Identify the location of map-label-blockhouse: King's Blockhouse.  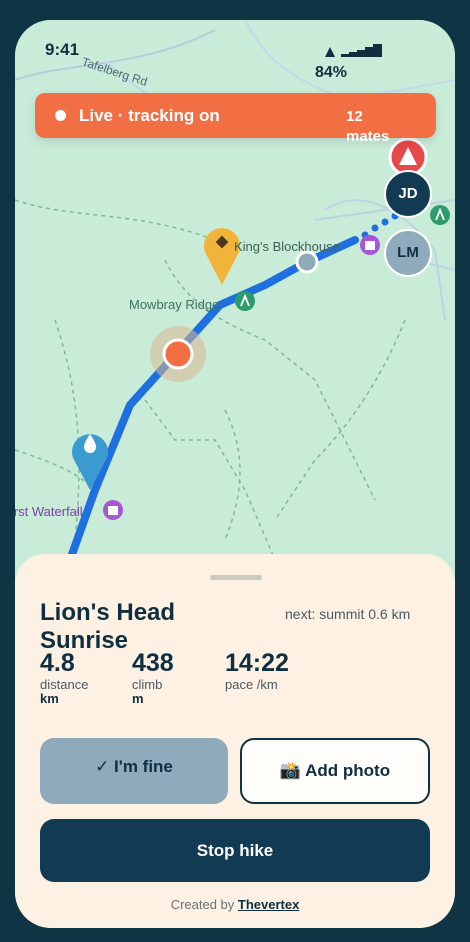
(287, 246).